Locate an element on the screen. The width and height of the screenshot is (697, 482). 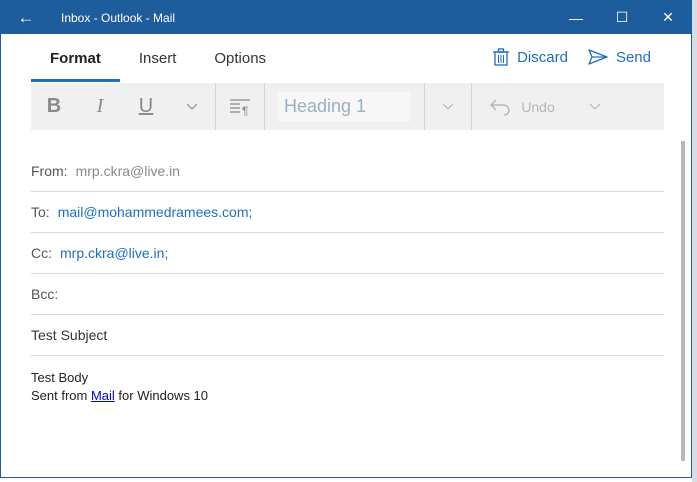
format-toolbar: B I U ¶ Heading 1 Undo is located at coordinates (347, 106).